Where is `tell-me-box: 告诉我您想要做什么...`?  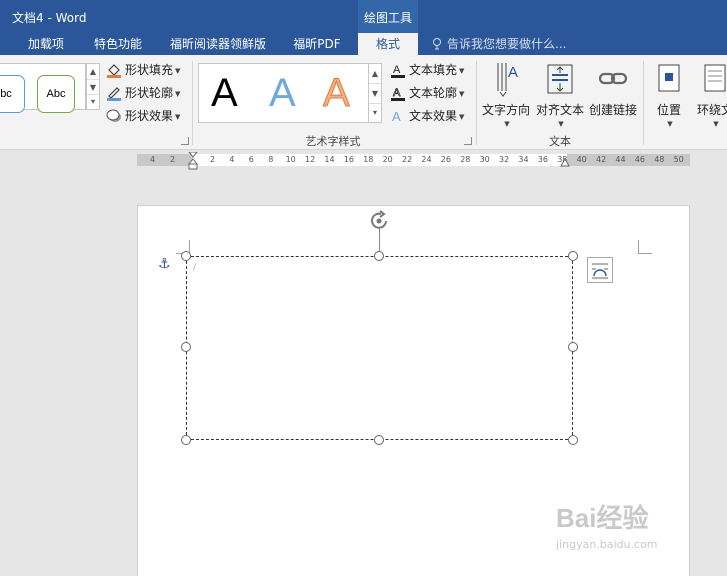 tell-me-box: 告诉我您想要做什么... is located at coordinates (499, 44).